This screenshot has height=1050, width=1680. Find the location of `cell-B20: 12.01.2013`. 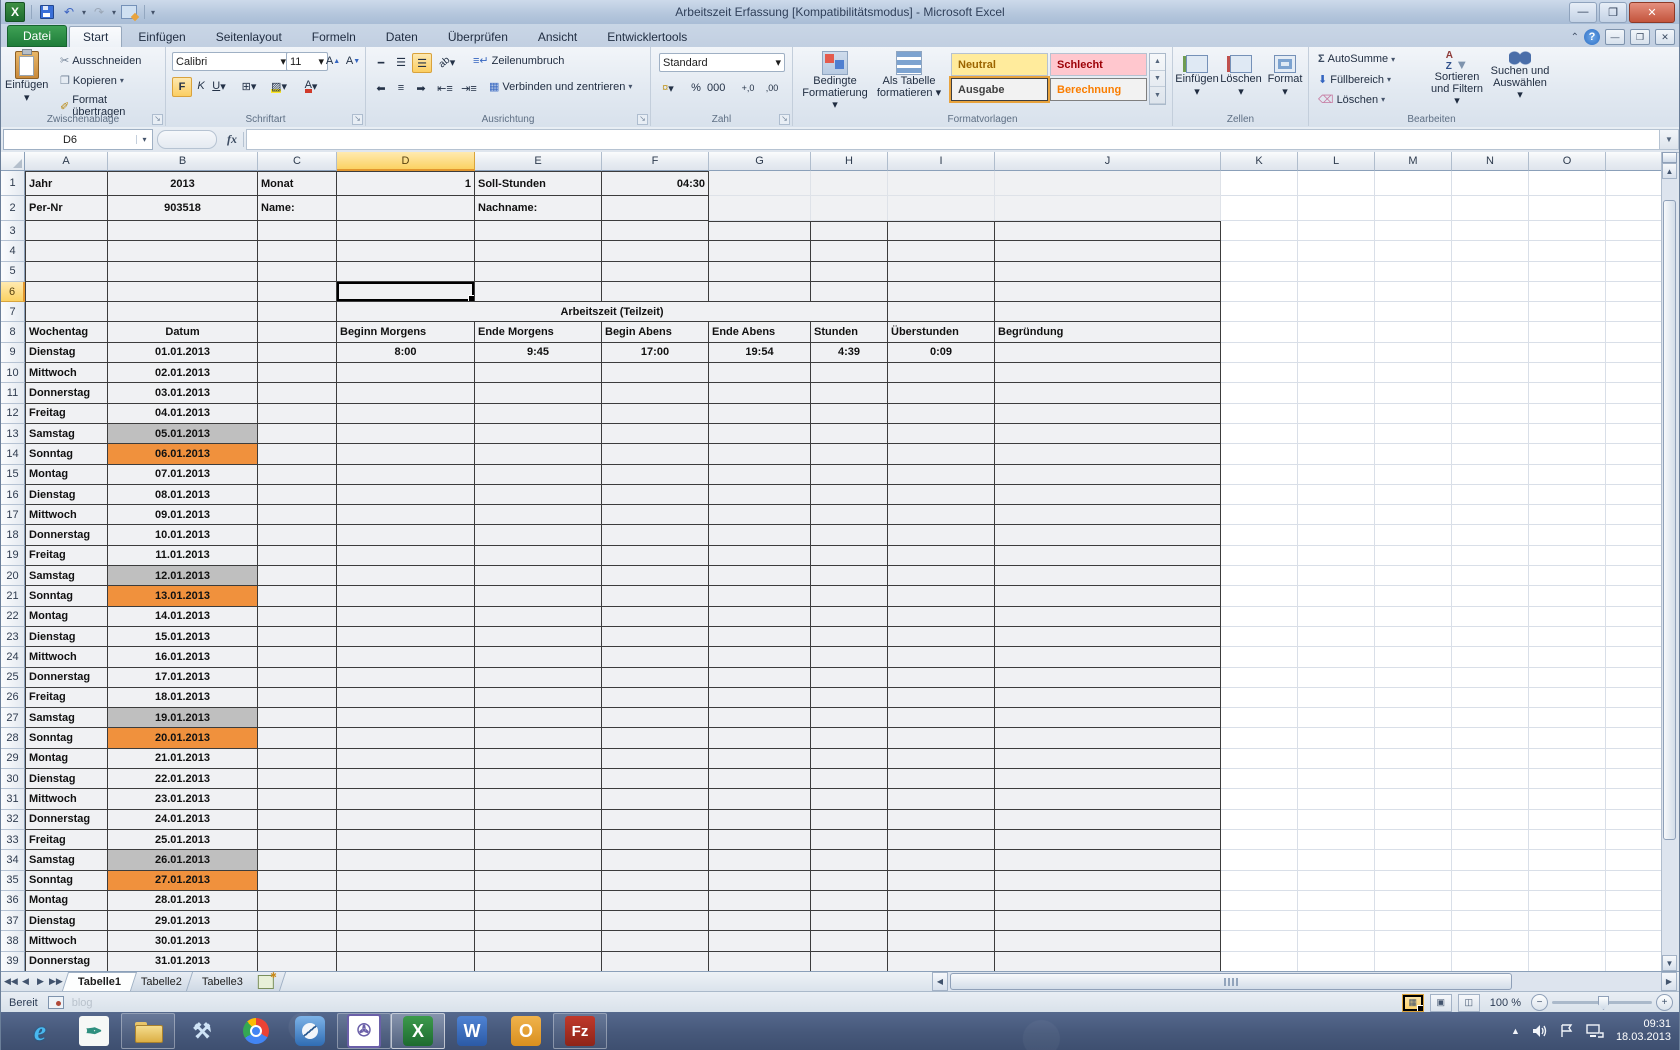

cell-B20: 12.01.2013 is located at coordinates (183, 576).